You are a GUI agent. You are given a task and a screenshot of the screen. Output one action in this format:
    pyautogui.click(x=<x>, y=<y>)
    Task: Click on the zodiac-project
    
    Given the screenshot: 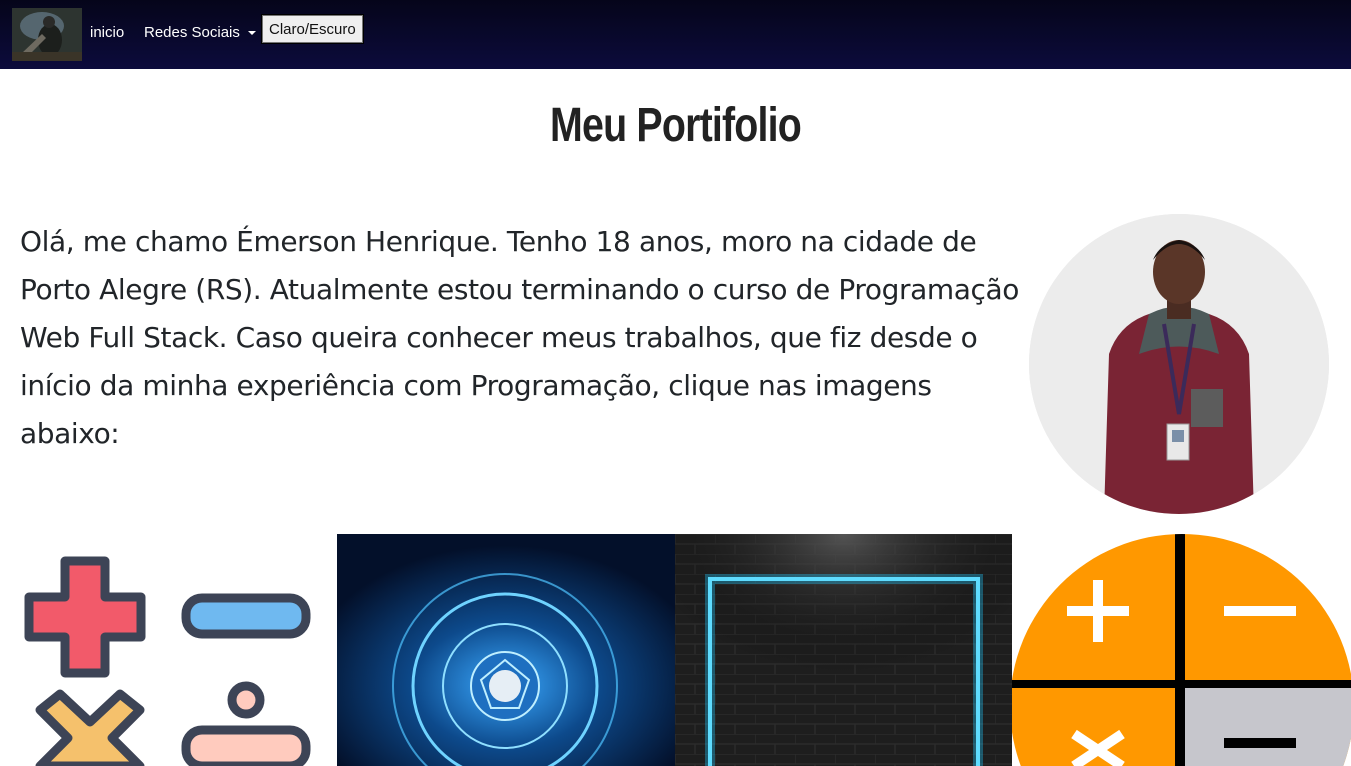 What is the action you would take?
    pyautogui.click(x=506, y=650)
    